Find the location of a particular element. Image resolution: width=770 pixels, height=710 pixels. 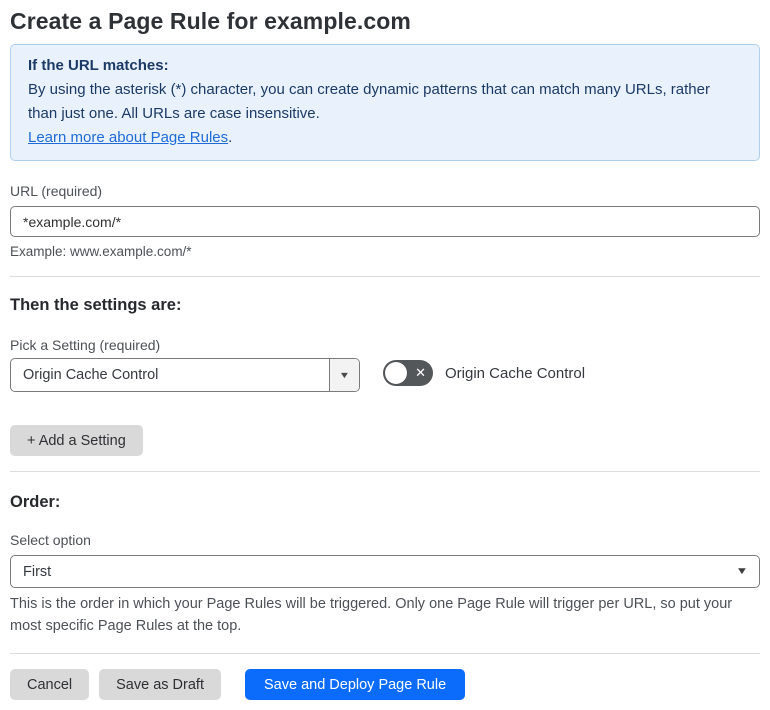

learn-more-link: Learn more about Page Rules is located at coordinates (128, 137).